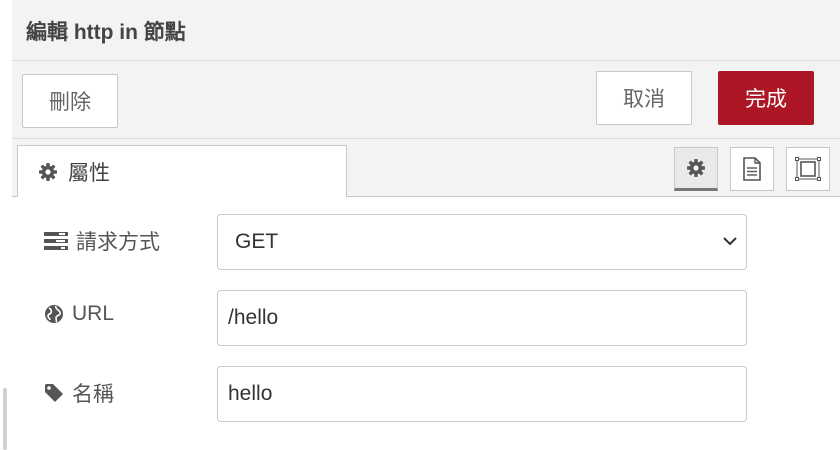  Describe the element at coordinates (56, 241) in the screenshot. I see `tasks-icon` at that location.